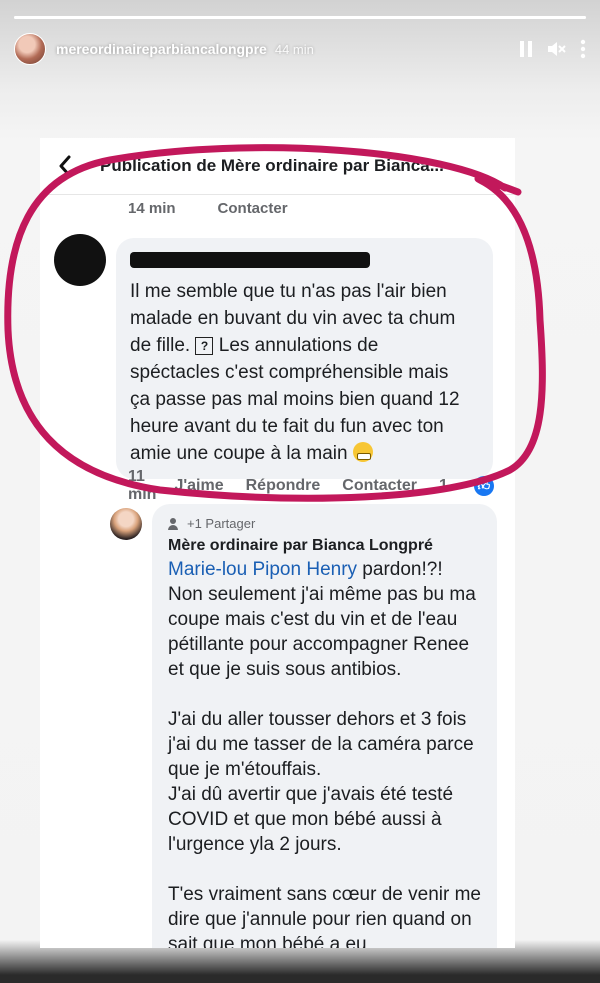 This screenshot has width=600, height=983. I want to click on story-progress-bar, so click(300, 17).